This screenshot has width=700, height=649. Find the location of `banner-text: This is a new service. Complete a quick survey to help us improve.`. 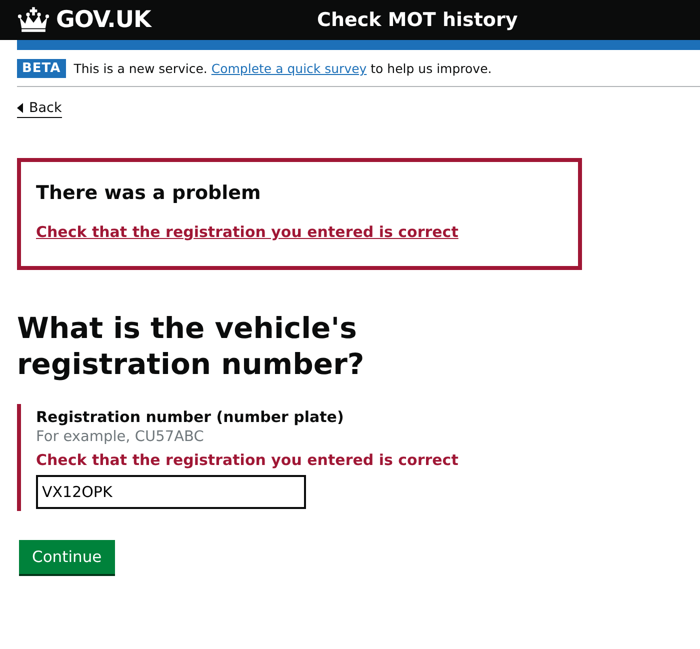

banner-text: This is a new service. Complete a quick survey to help us improve. is located at coordinates (283, 68).